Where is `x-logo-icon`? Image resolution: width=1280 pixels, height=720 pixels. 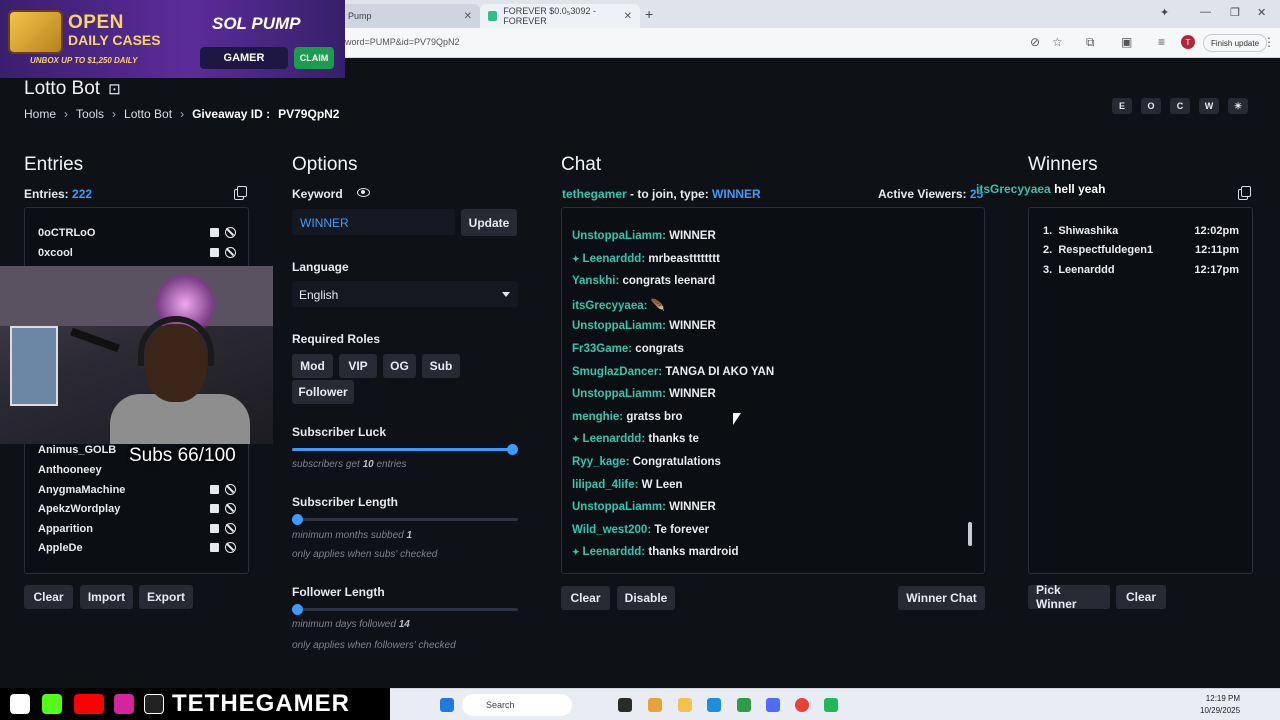
x-logo-icon is located at coordinates (20, 704).